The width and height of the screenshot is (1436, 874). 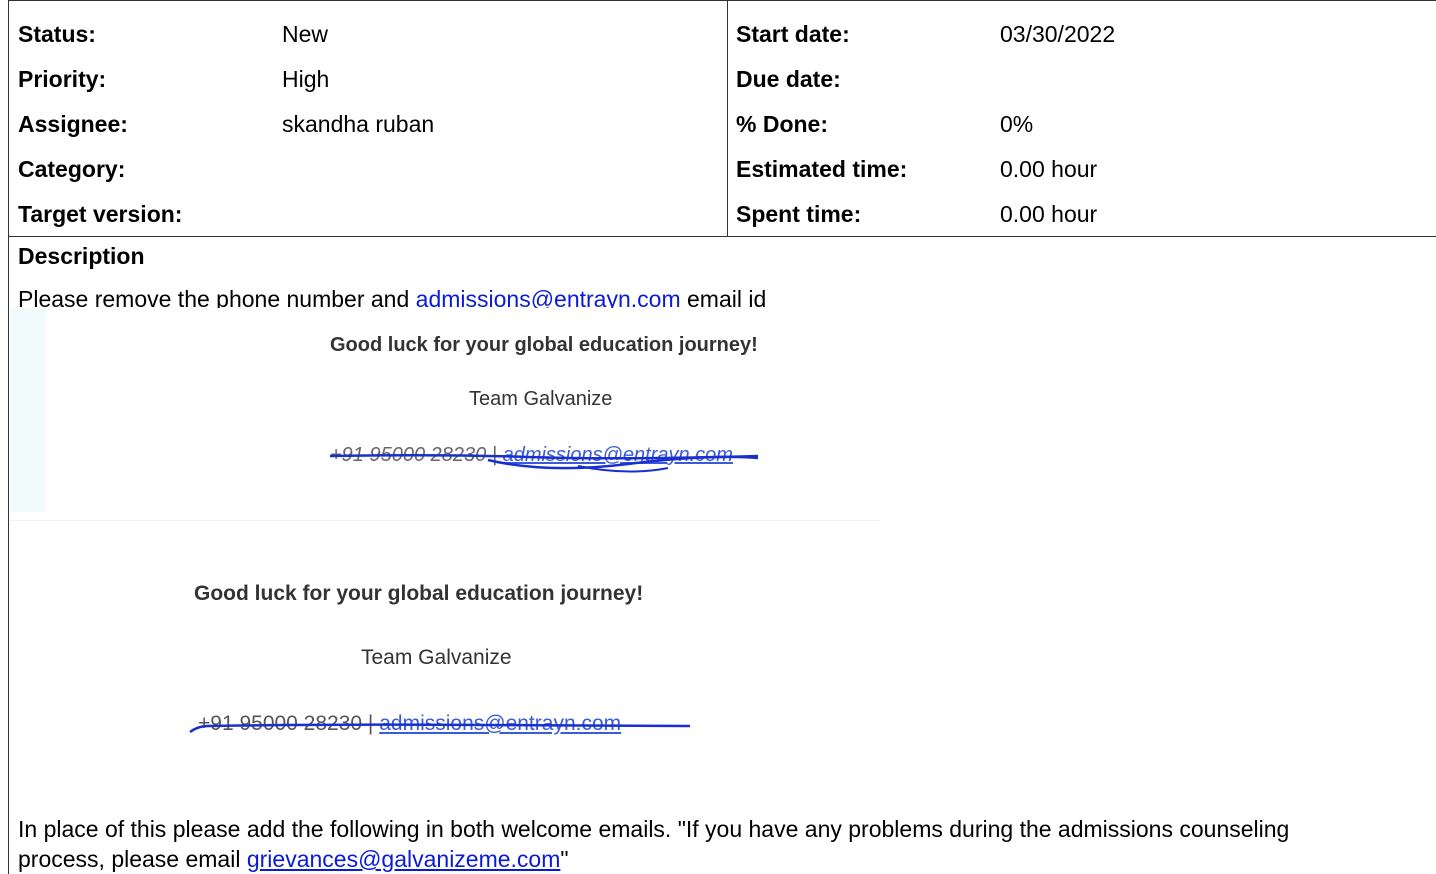 What do you see at coordinates (28, 410) in the screenshot?
I see `screenshot-left-strip` at bounding box center [28, 410].